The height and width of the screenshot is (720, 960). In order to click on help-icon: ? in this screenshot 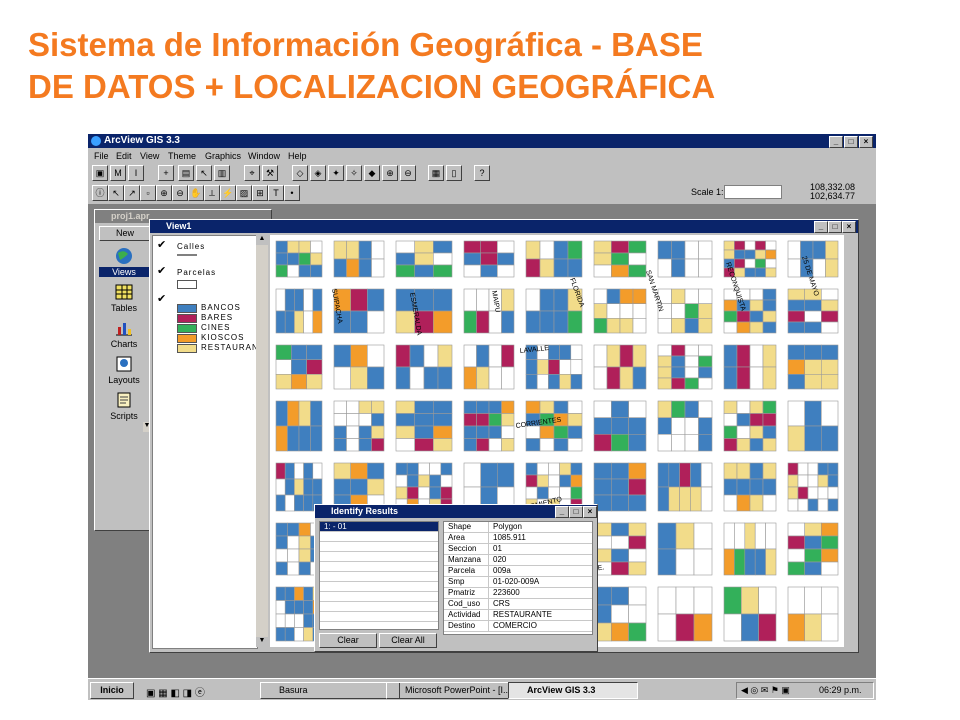, I will do `click(482, 173)`.